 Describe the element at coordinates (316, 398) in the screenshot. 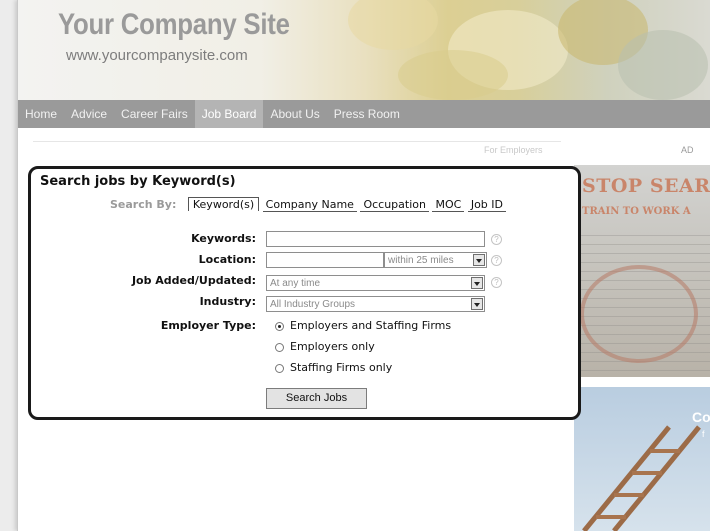

I see `search-jobs-button: Search Jobs` at that location.